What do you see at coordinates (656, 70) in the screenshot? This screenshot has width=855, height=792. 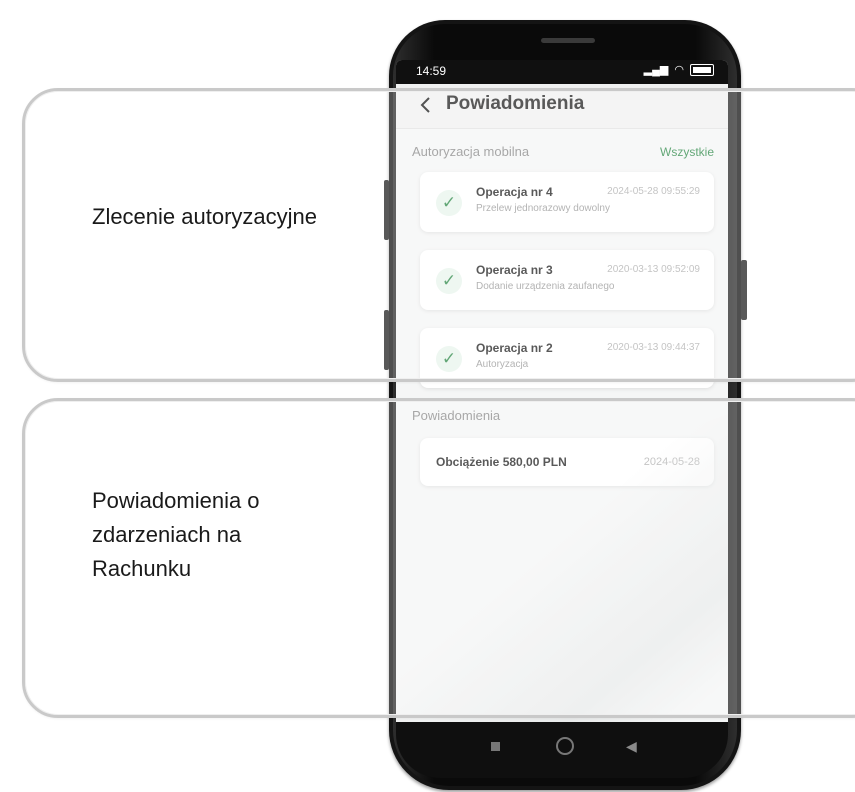 I see `signal-icon: ▂▄▆` at bounding box center [656, 70].